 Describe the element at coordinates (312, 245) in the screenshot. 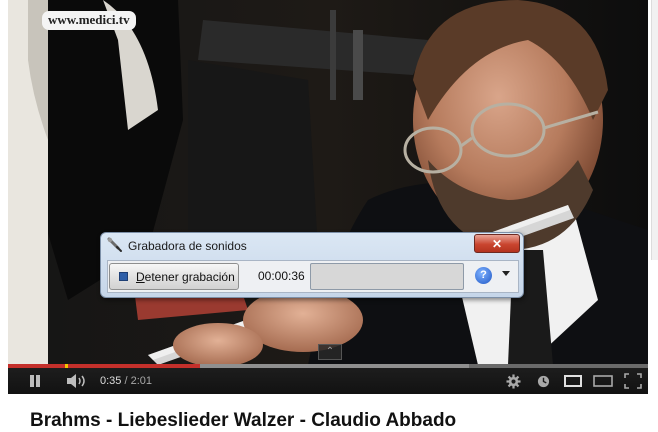

I see `recorder-titlebar: Grabadora de sonidos ✕` at that location.